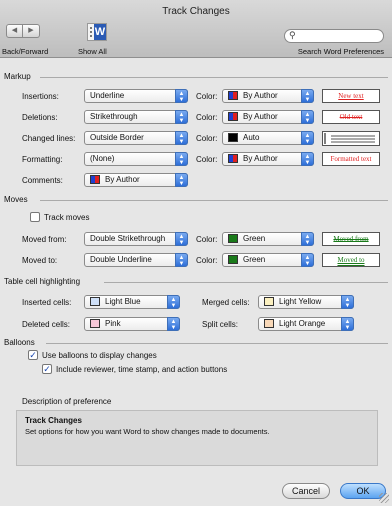 This screenshot has width=392, height=506. What do you see at coordinates (97, 32) in the screenshot?
I see `show-all-icon: W` at bounding box center [97, 32].